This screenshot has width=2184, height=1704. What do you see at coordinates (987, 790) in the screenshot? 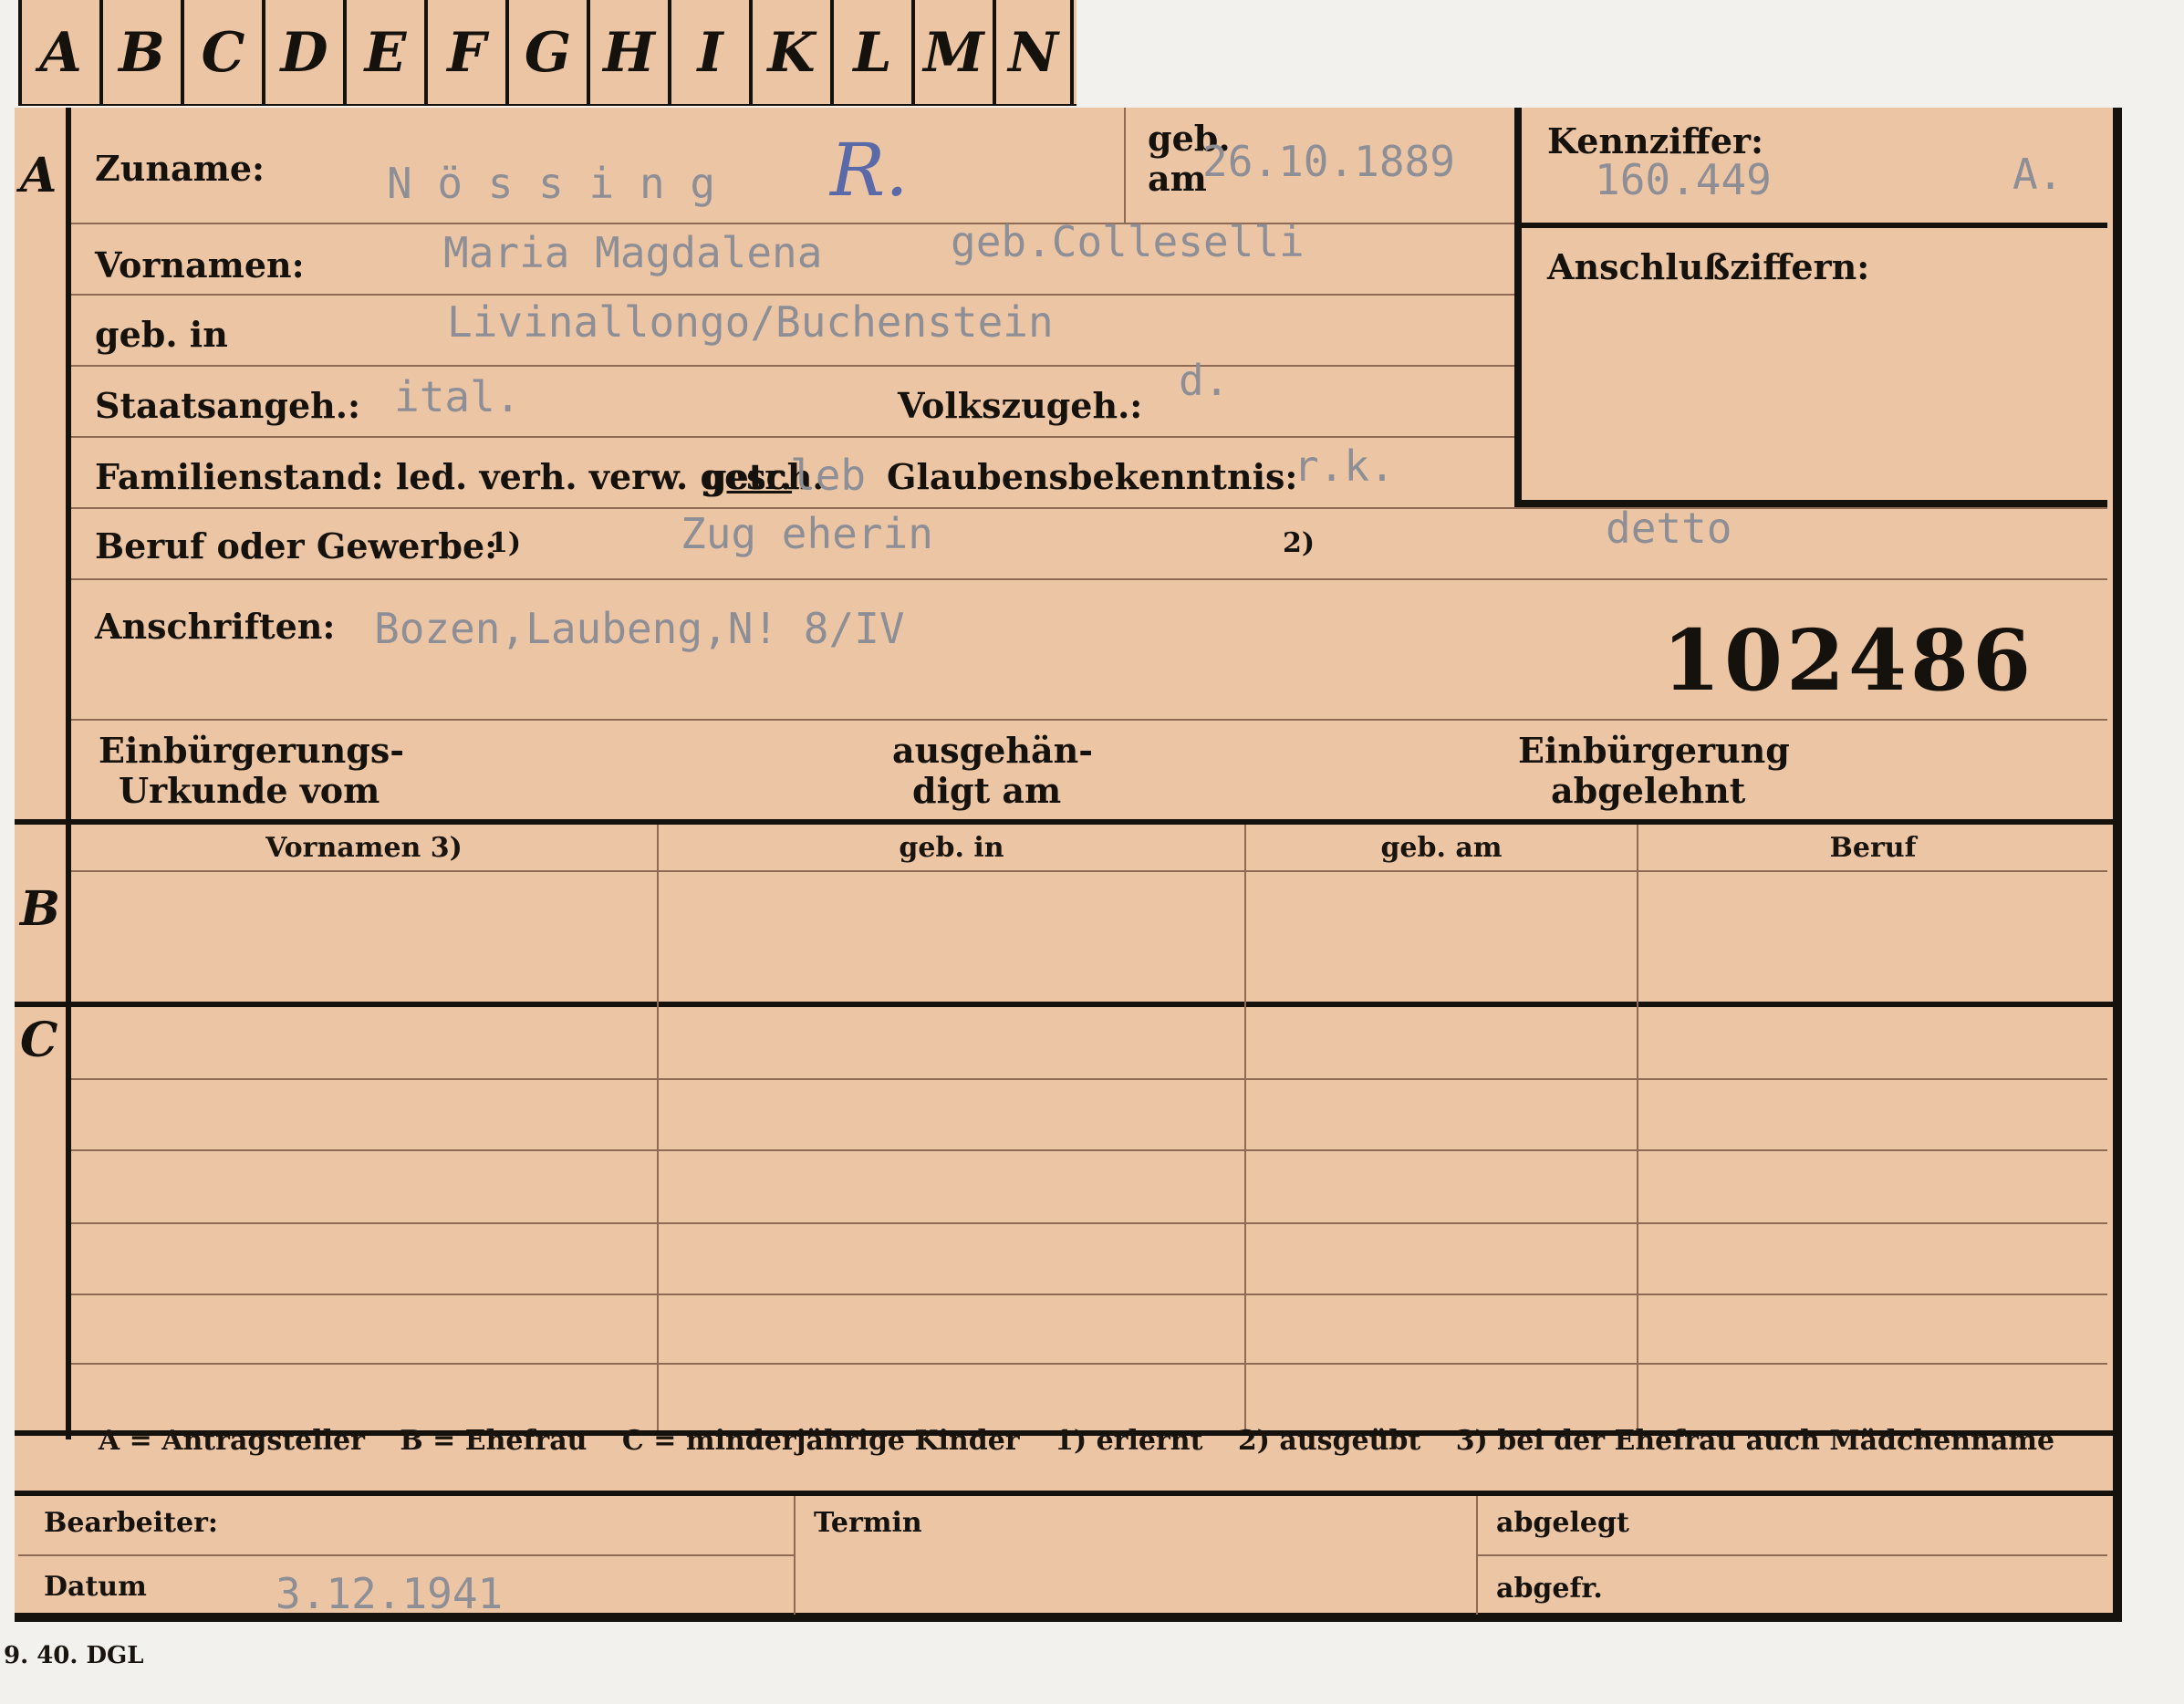
I see `label-ausgehaendigt-2: digt am` at bounding box center [987, 790].